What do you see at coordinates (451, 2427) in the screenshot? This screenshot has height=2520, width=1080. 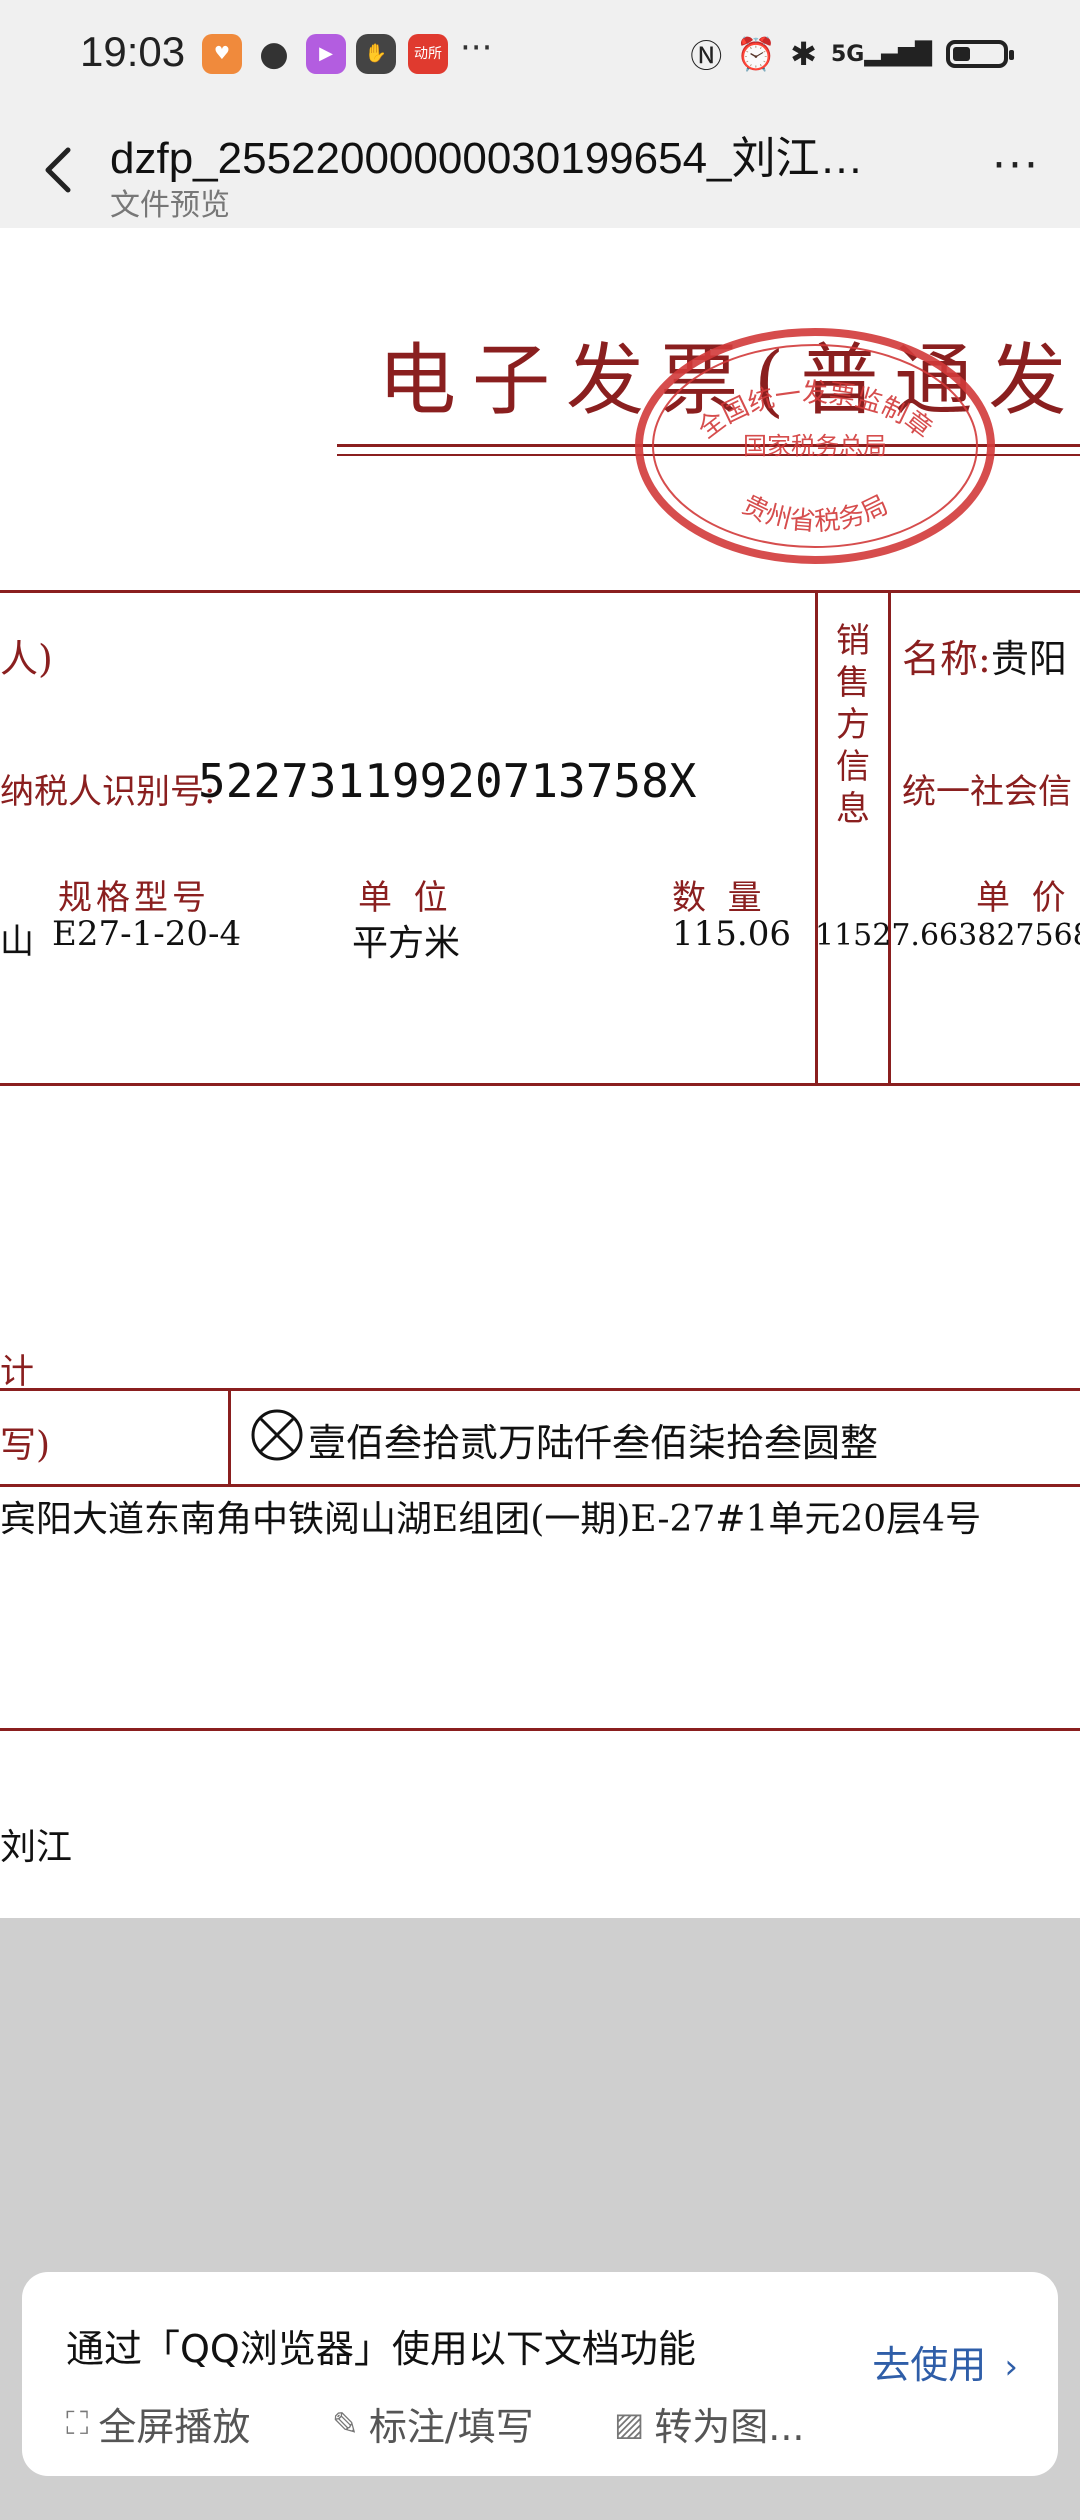 I see `feature-annotate-label: 标注/填写` at bounding box center [451, 2427].